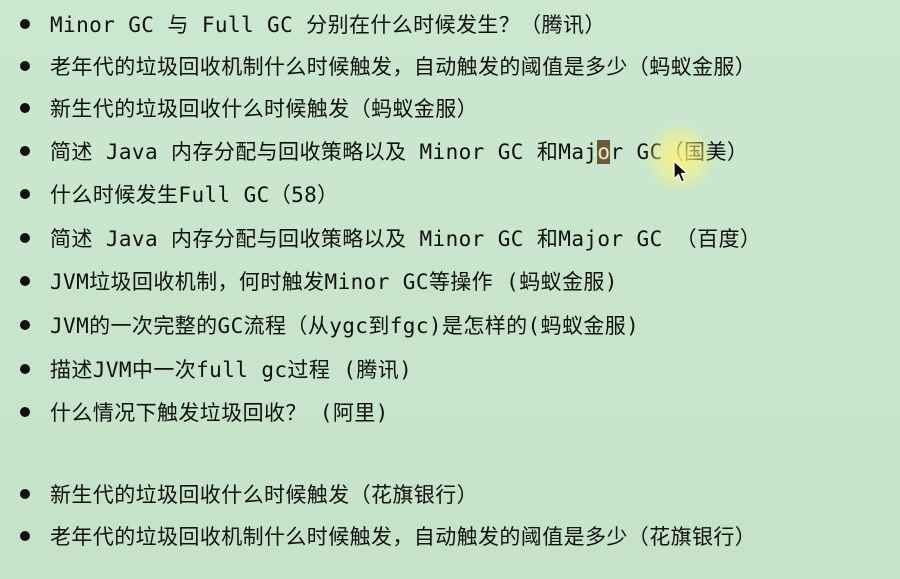 The image size is (900, 579). What do you see at coordinates (219, 413) in the screenshot?
I see `question-text: 什么情况下触发垃圾回收？ (阿里)` at bounding box center [219, 413].